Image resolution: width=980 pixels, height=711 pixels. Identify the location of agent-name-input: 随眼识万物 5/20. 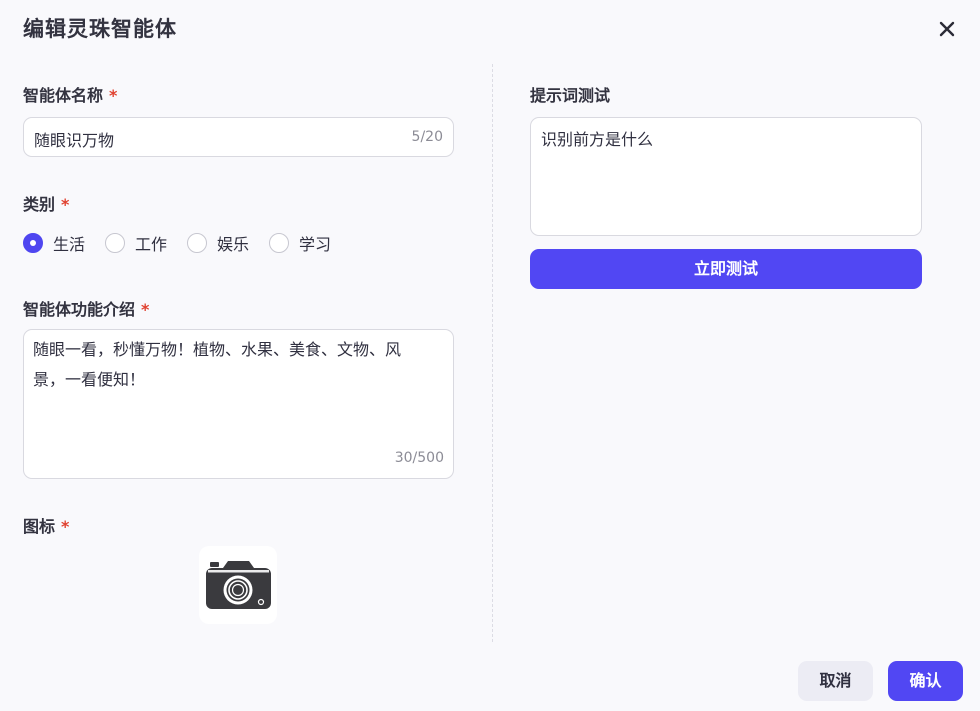
(238, 137).